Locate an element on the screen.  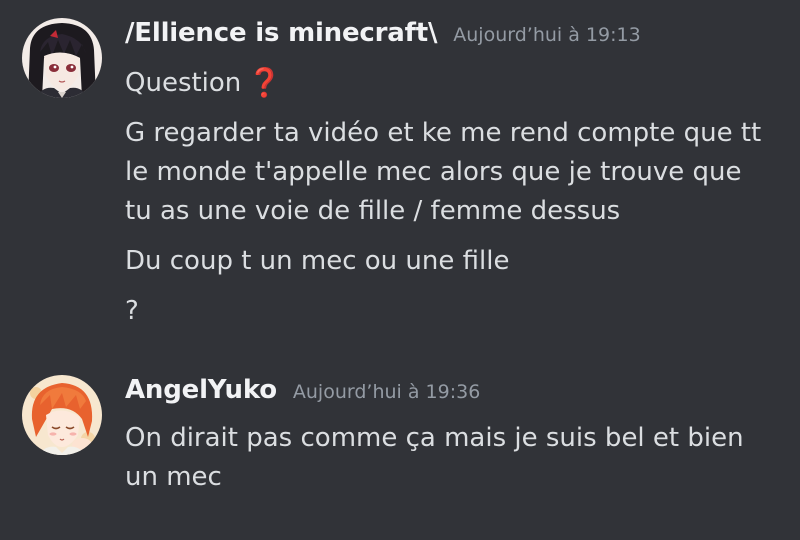
message-line: un mec is located at coordinates (173, 477).